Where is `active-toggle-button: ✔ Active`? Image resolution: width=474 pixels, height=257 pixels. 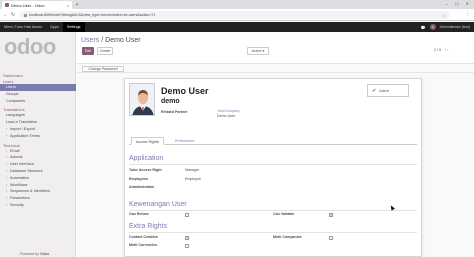
active-toggle-button: ✔ Active is located at coordinates (388, 90).